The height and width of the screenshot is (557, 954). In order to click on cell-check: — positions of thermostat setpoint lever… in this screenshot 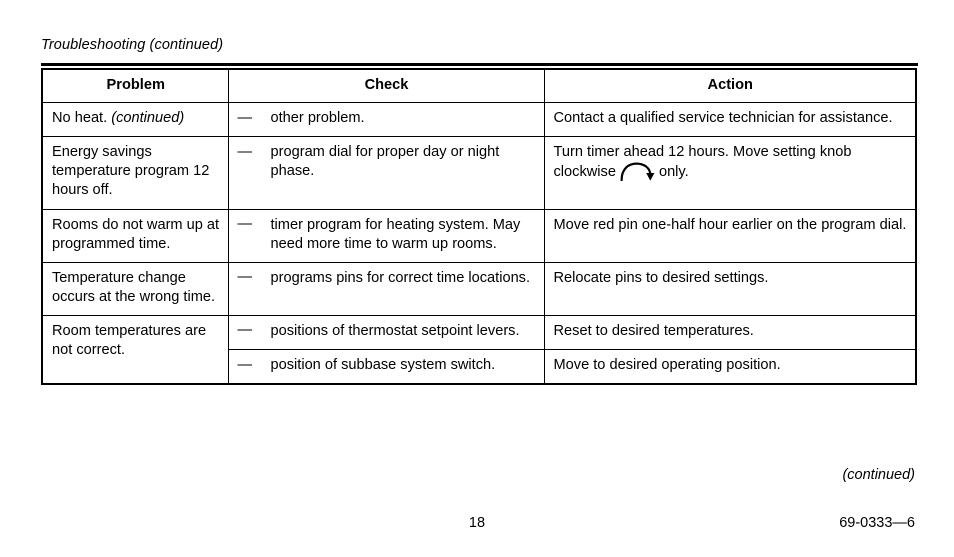, I will do `click(386, 332)`.